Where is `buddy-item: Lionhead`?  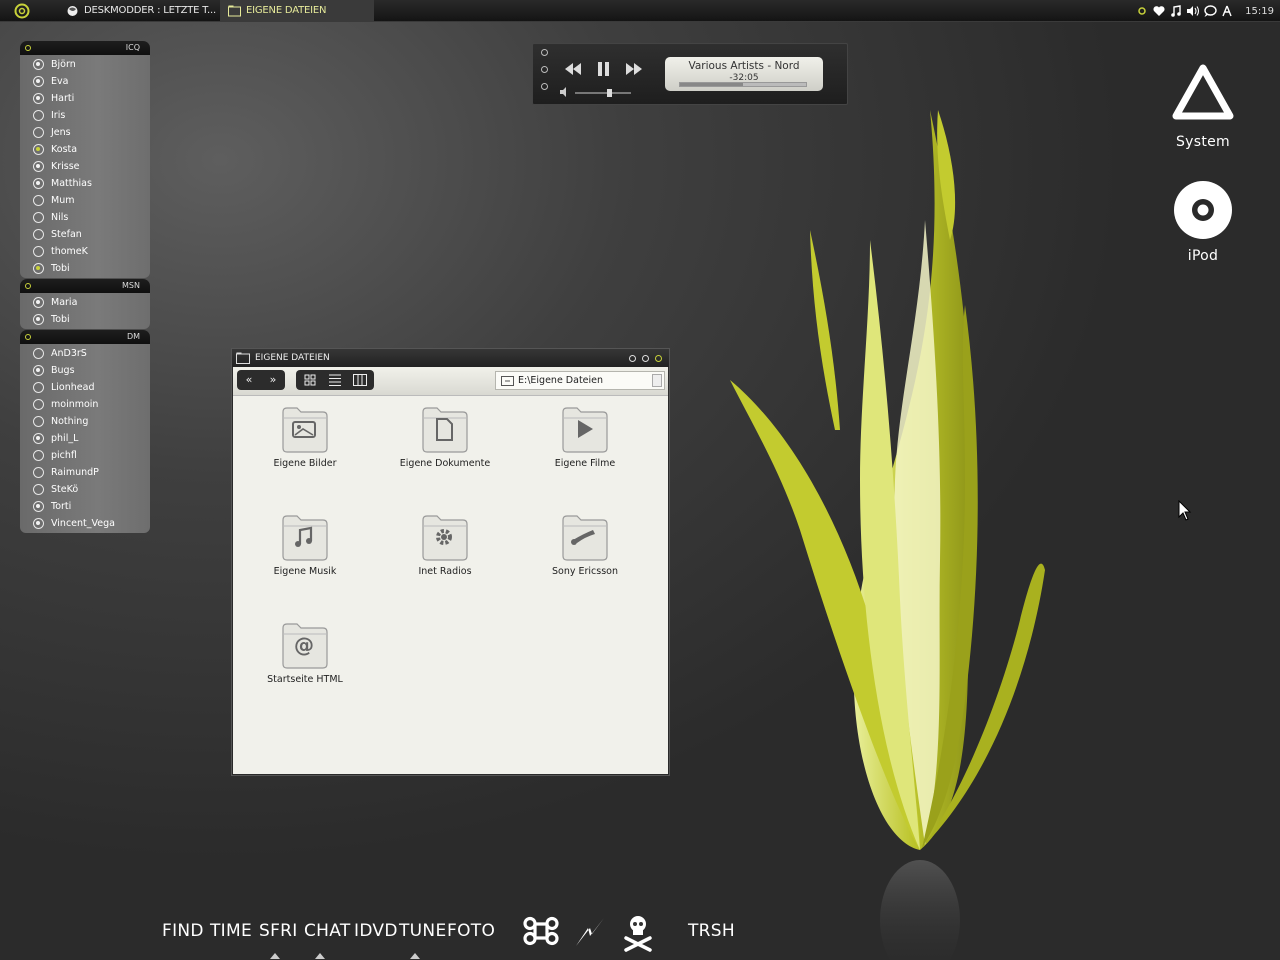 buddy-item: Lionhead is located at coordinates (85, 387).